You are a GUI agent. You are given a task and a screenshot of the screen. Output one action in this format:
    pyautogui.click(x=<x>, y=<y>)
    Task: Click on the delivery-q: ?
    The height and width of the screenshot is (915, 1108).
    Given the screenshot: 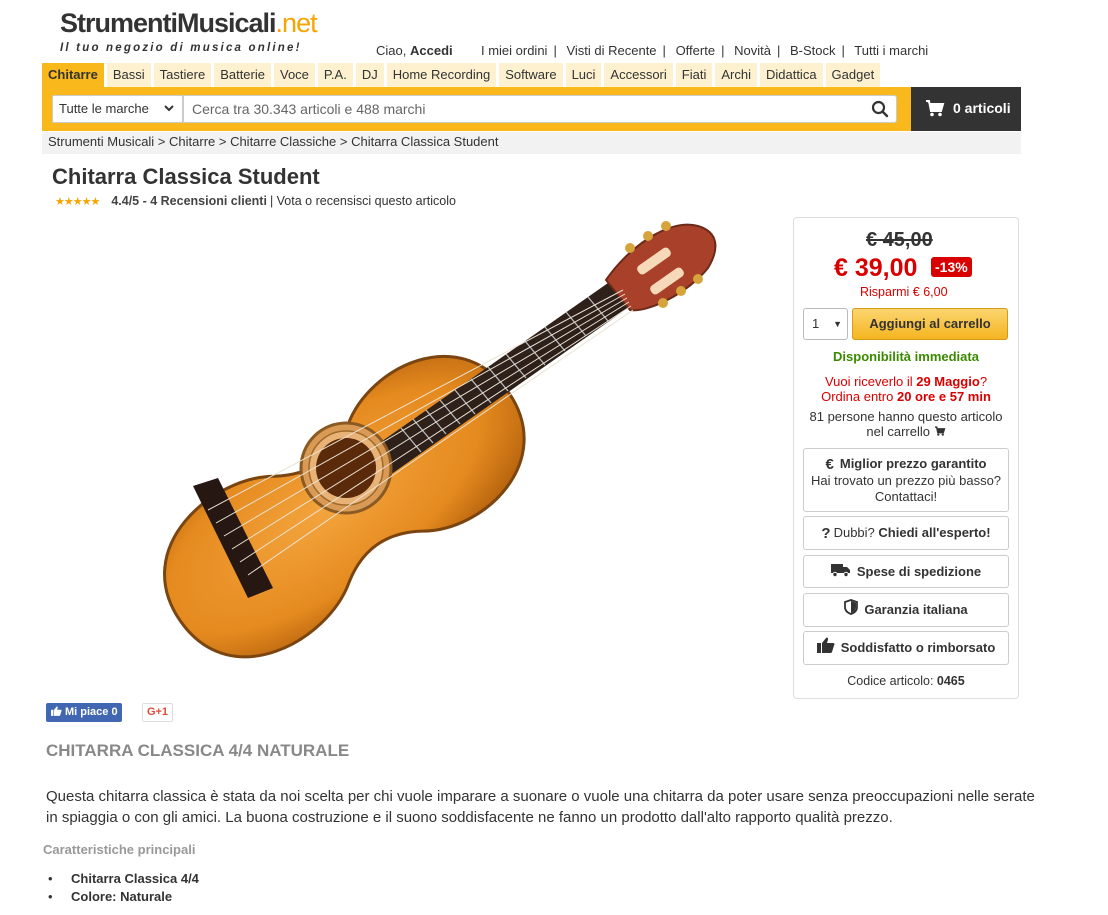 What is the action you would take?
    pyautogui.click(x=983, y=381)
    